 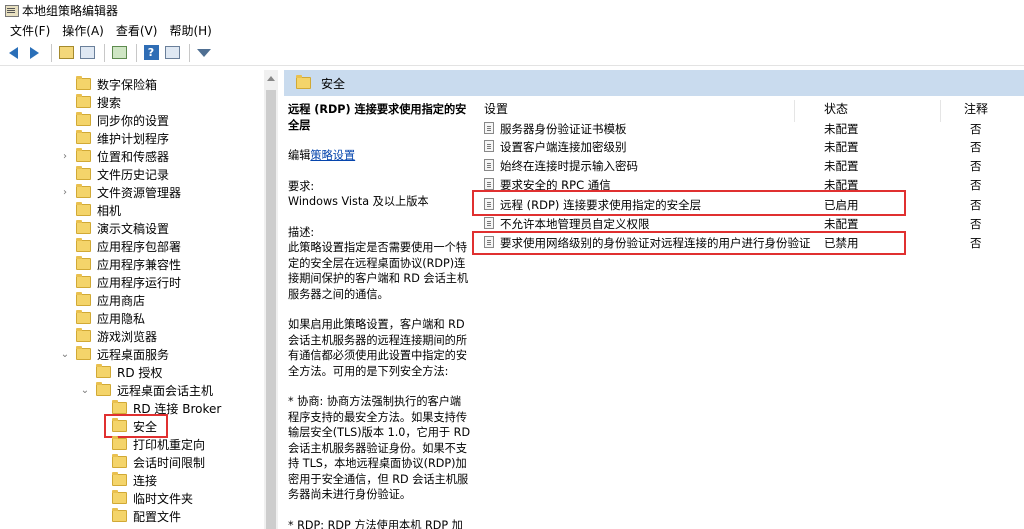 I want to click on tree-item-label: 应用程序兼容性, so click(x=139, y=264).